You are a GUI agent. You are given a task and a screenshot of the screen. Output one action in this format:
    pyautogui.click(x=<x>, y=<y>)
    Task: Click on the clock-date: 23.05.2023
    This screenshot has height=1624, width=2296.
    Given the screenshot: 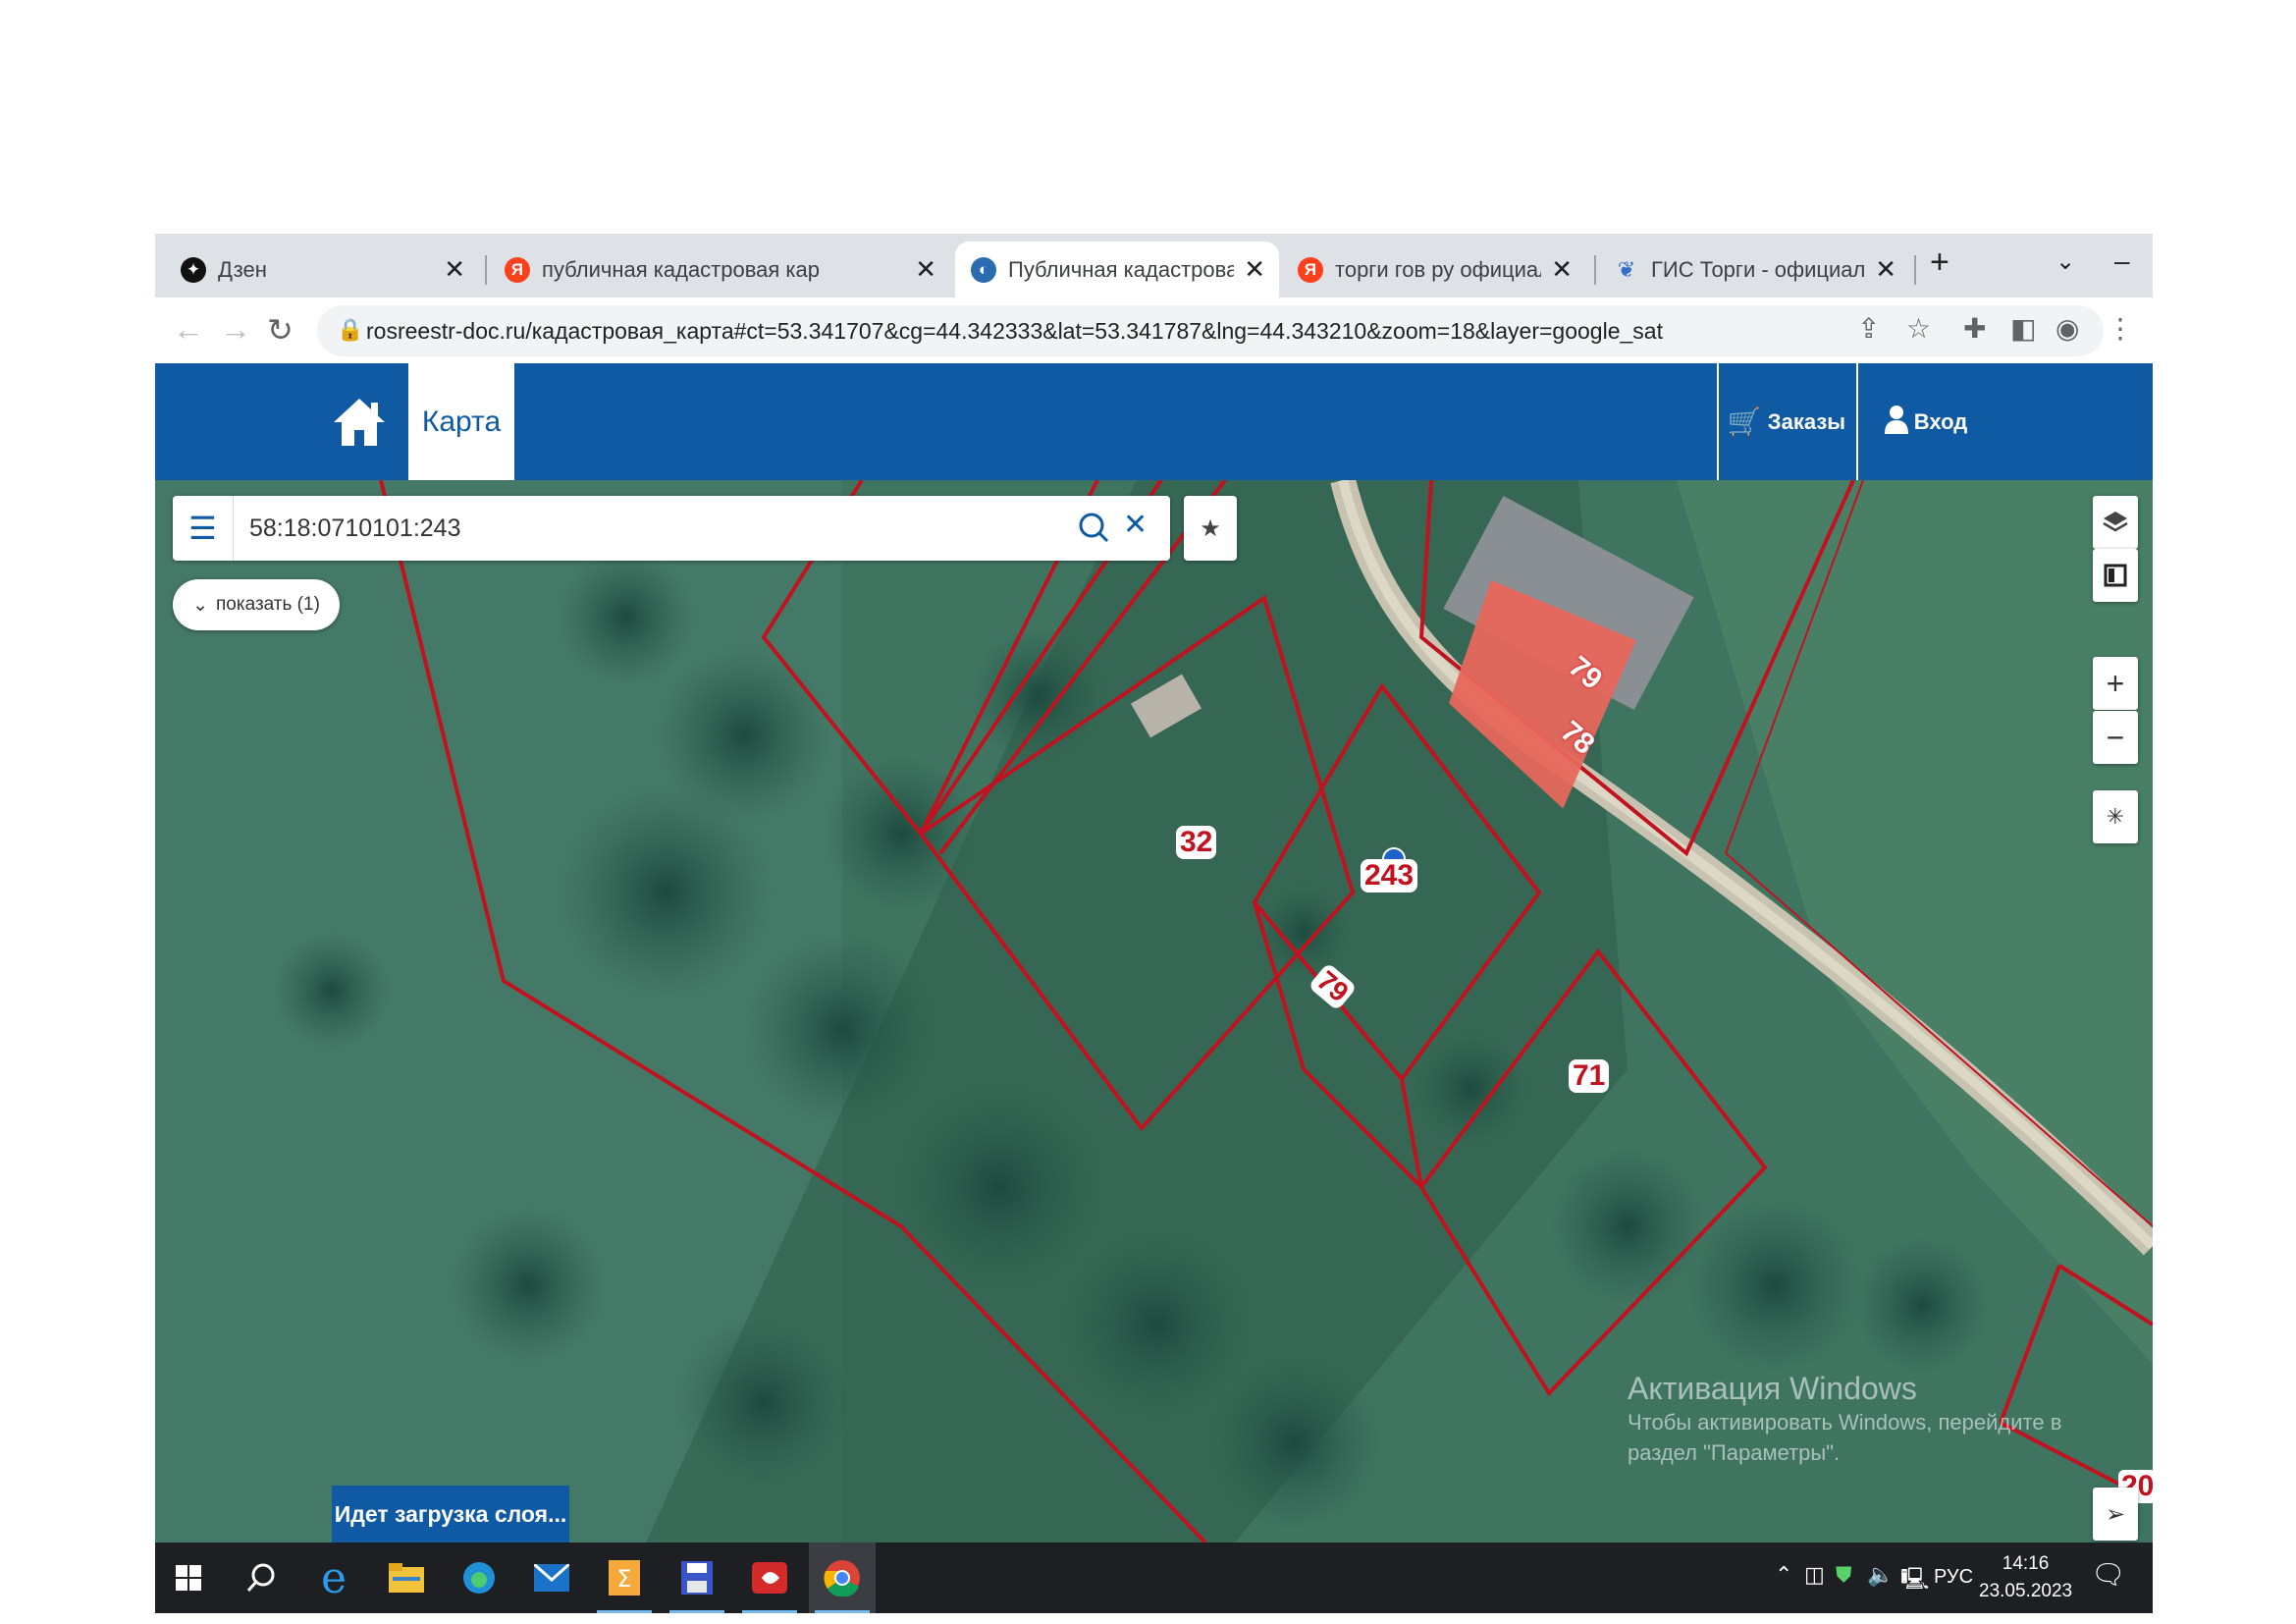 What is the action you would take?
    pyautogui.click(x=2026, y=1591)
    